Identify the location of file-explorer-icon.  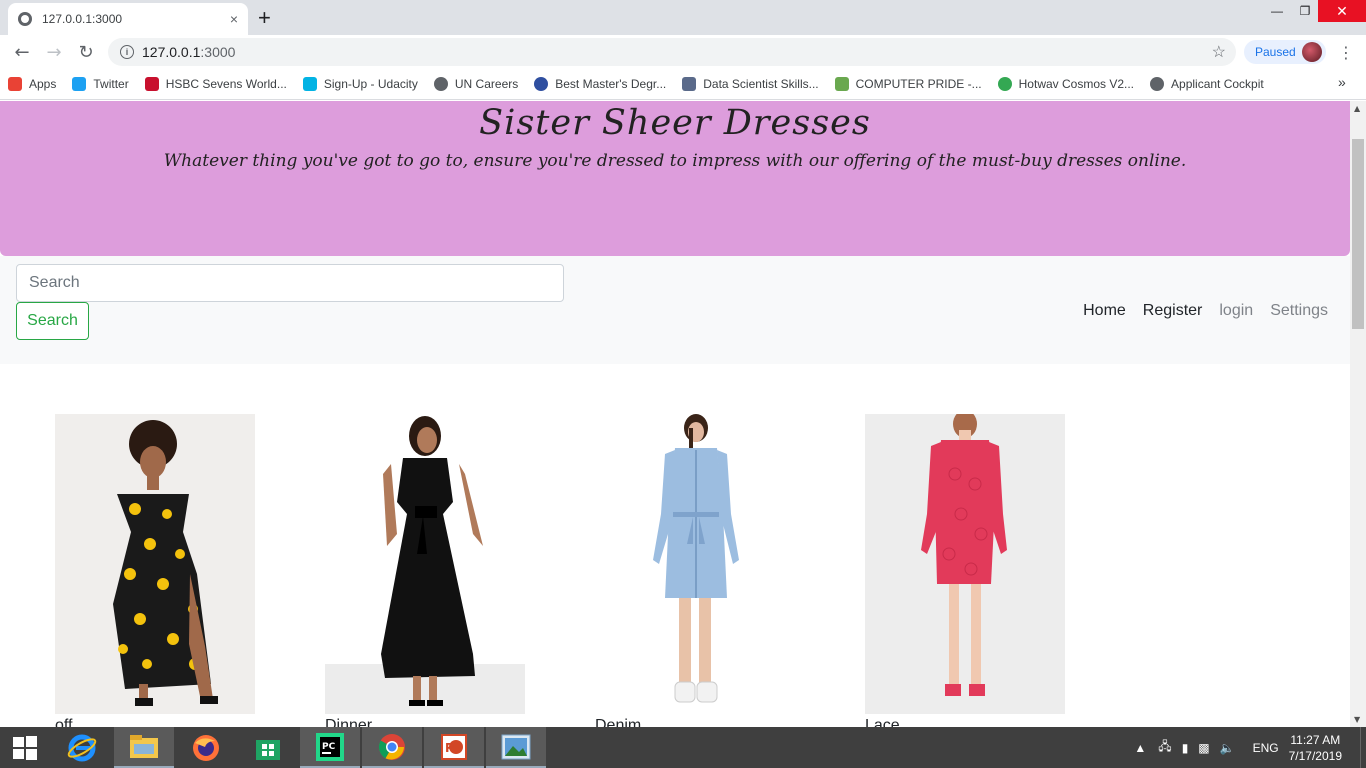
(144, 747).